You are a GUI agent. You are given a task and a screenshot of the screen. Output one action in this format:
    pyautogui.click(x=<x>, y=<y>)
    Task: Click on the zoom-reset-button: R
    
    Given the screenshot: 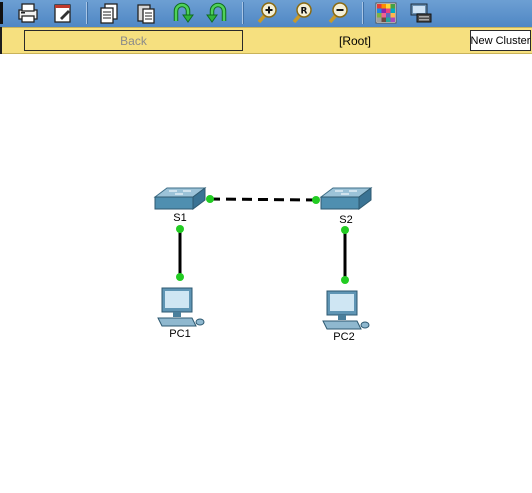 What is the action you would take?
    pyautogui.click(x=302, y=13)
    